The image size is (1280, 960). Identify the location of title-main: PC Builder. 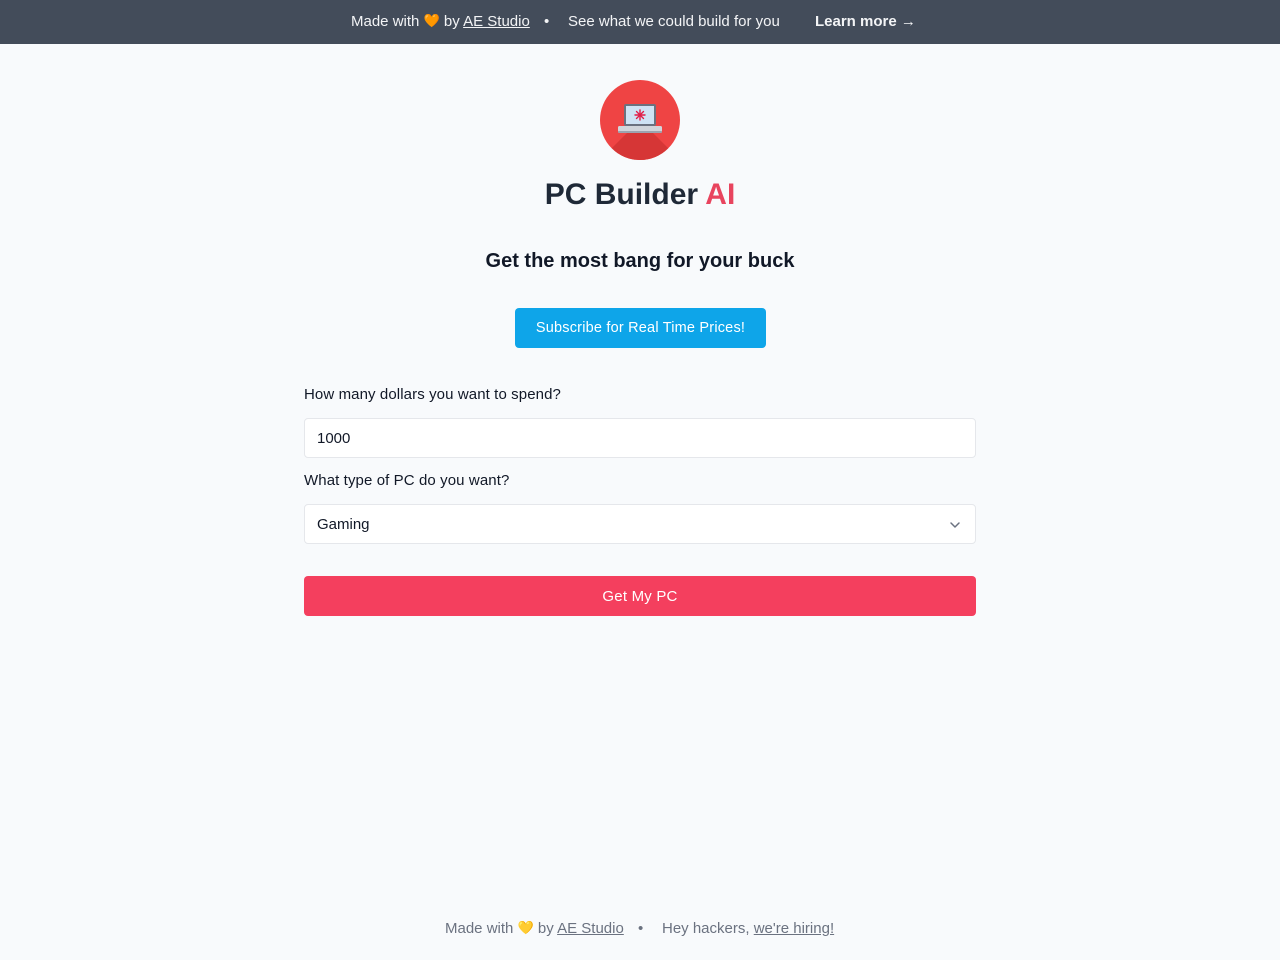
(621, 194).